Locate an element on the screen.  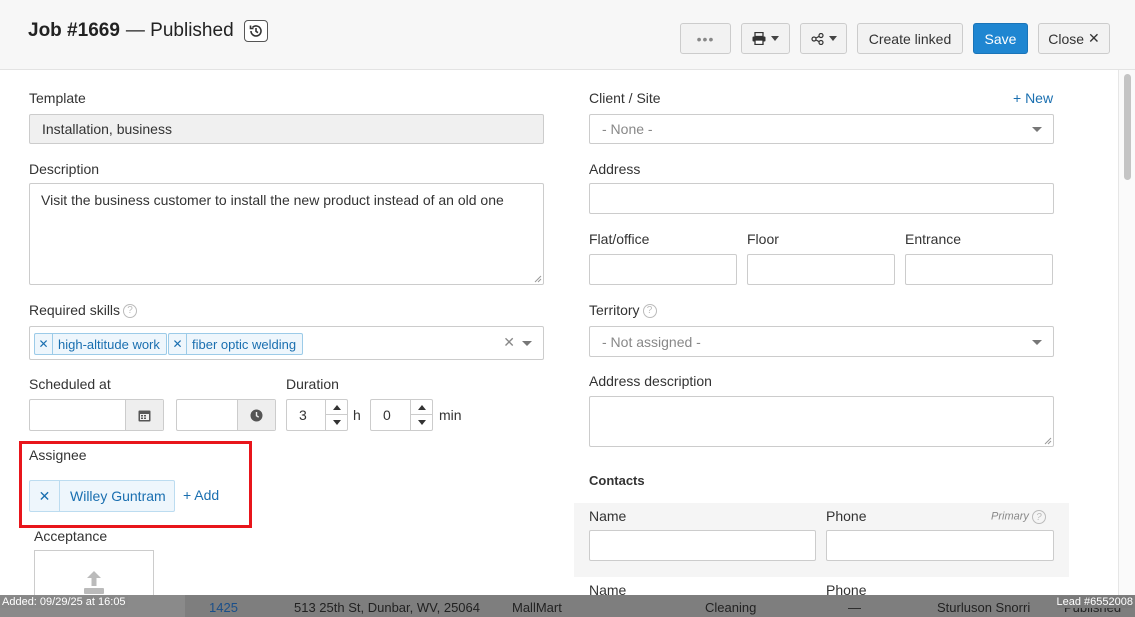
assignee-chip: ✕ Willey Guntram is located at coordinates (102, 496).